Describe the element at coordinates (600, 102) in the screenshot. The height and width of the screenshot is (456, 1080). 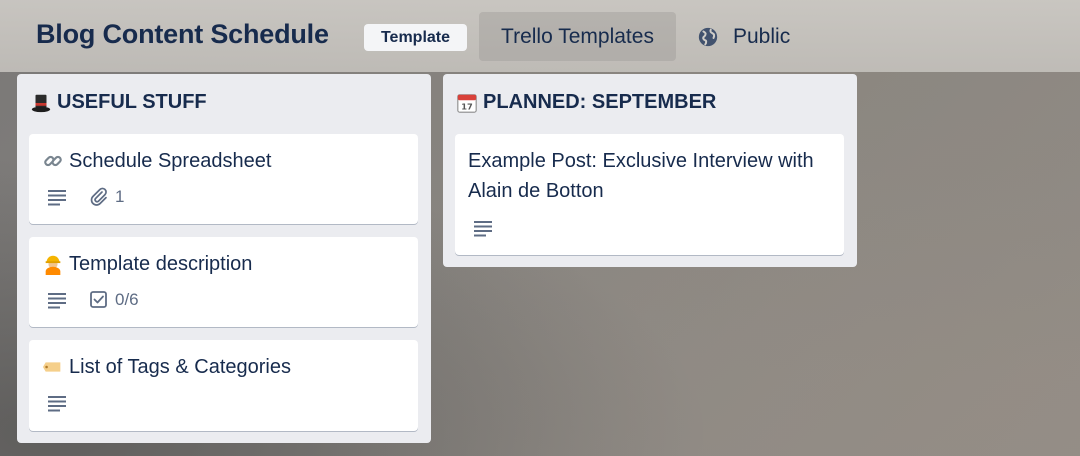
I see `list-title: PLANNED: SEPTEMBER` at that location.